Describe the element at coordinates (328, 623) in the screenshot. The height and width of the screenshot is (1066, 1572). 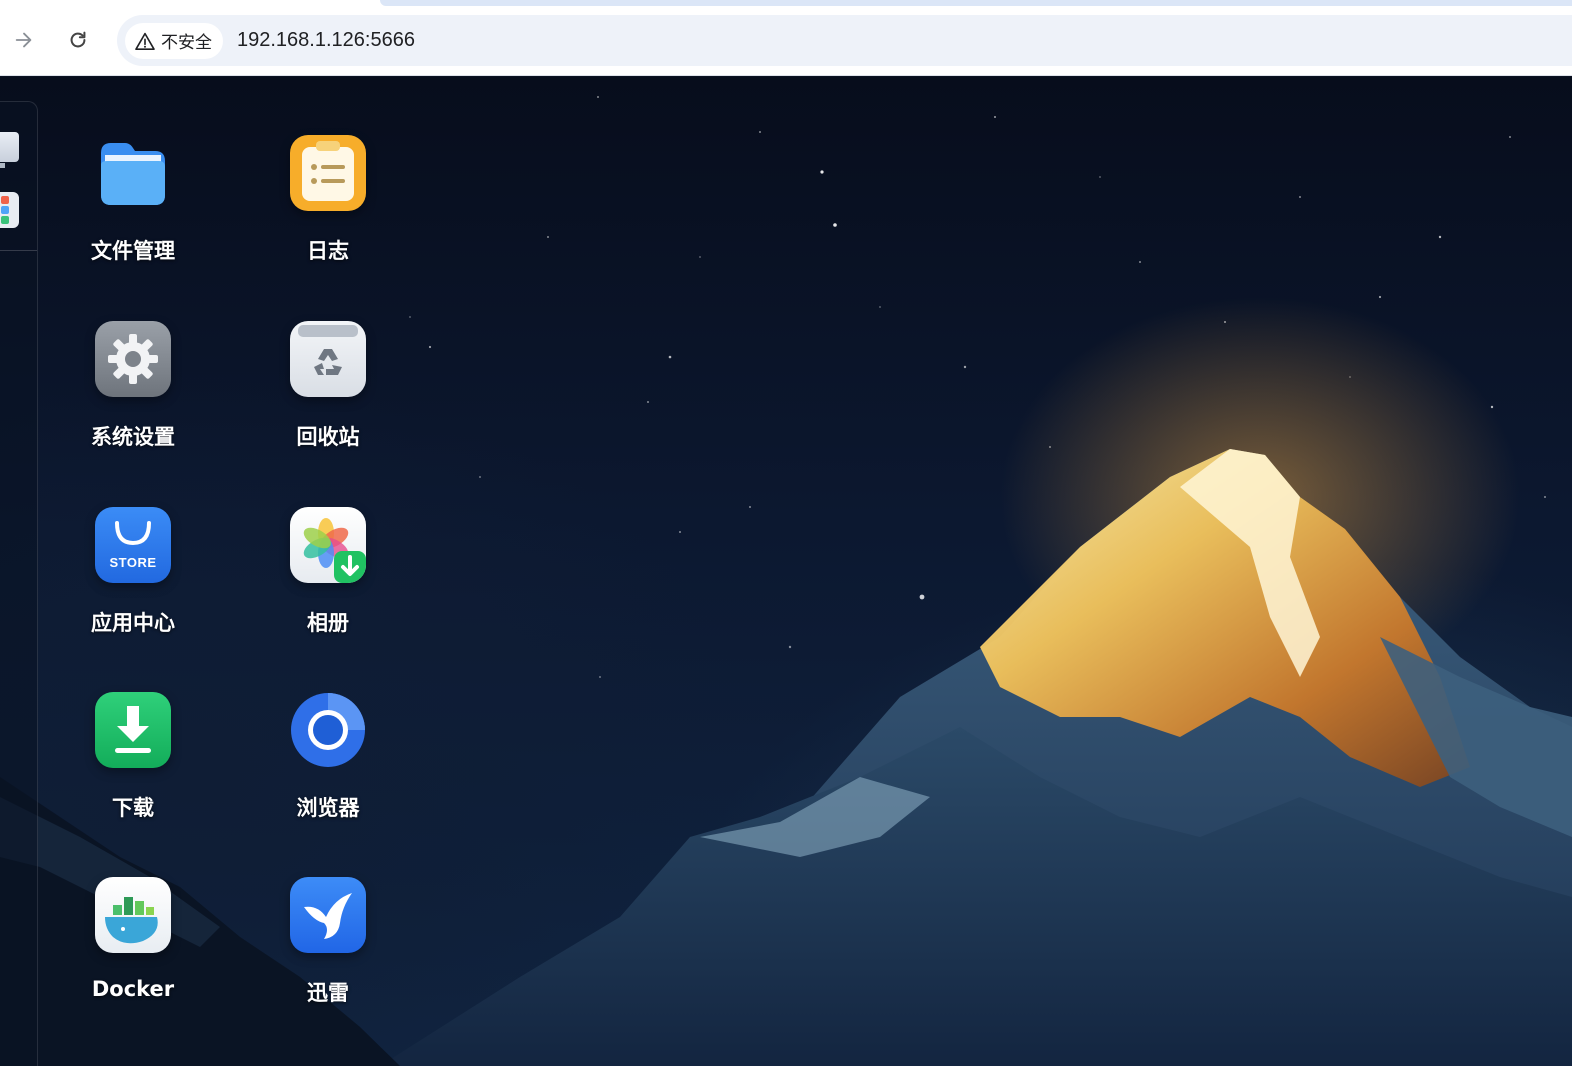
I see `app-label: 相册` at that location.